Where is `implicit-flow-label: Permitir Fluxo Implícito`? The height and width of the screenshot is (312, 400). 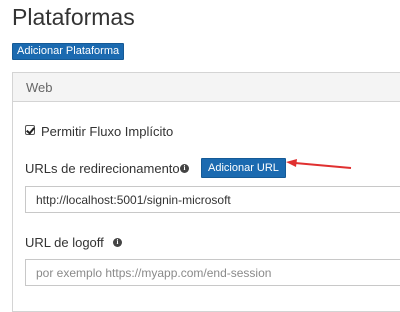
implicit-flow-label: Permitir Fluxo Implícito is located at coordinates (107, 131).